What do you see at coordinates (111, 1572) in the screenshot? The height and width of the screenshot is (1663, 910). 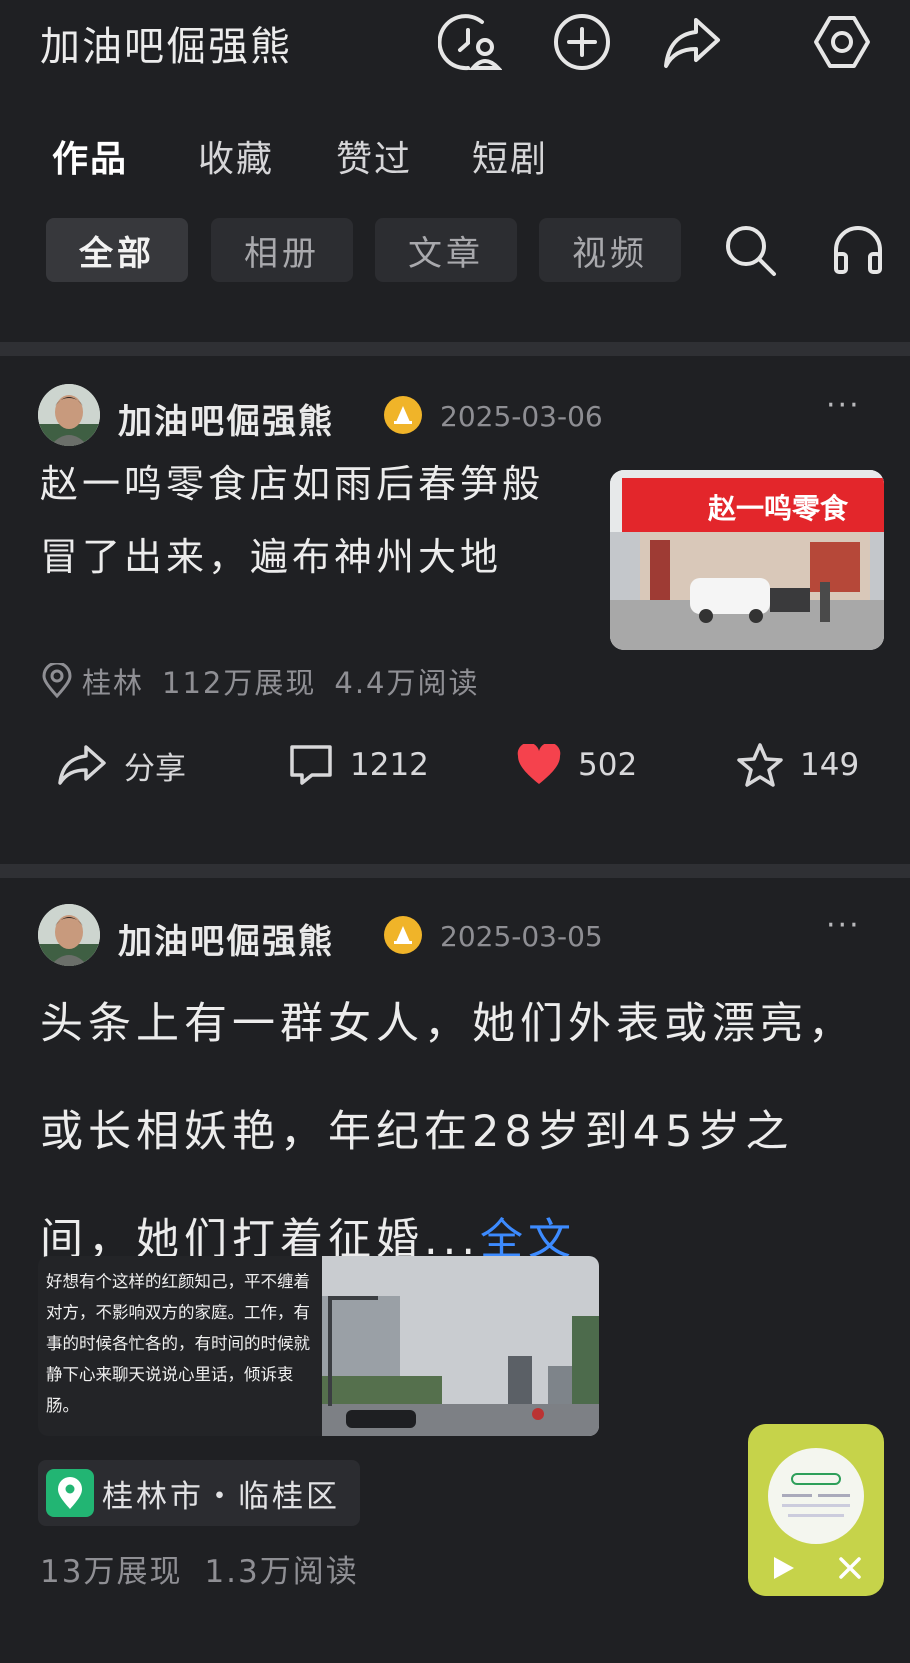 I see `post-views: 13万展现` at bounding box center [111, 1572].